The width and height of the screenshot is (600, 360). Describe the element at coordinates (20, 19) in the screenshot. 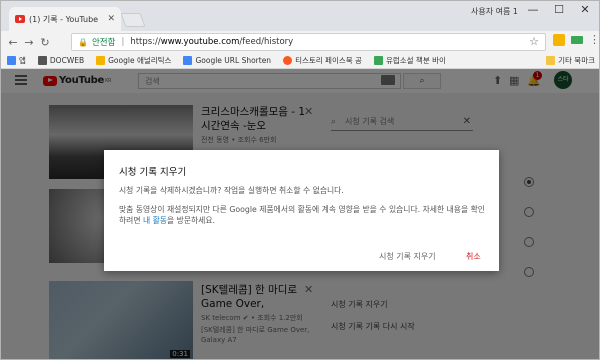

I see `youtube-favicon-icon` at that location.